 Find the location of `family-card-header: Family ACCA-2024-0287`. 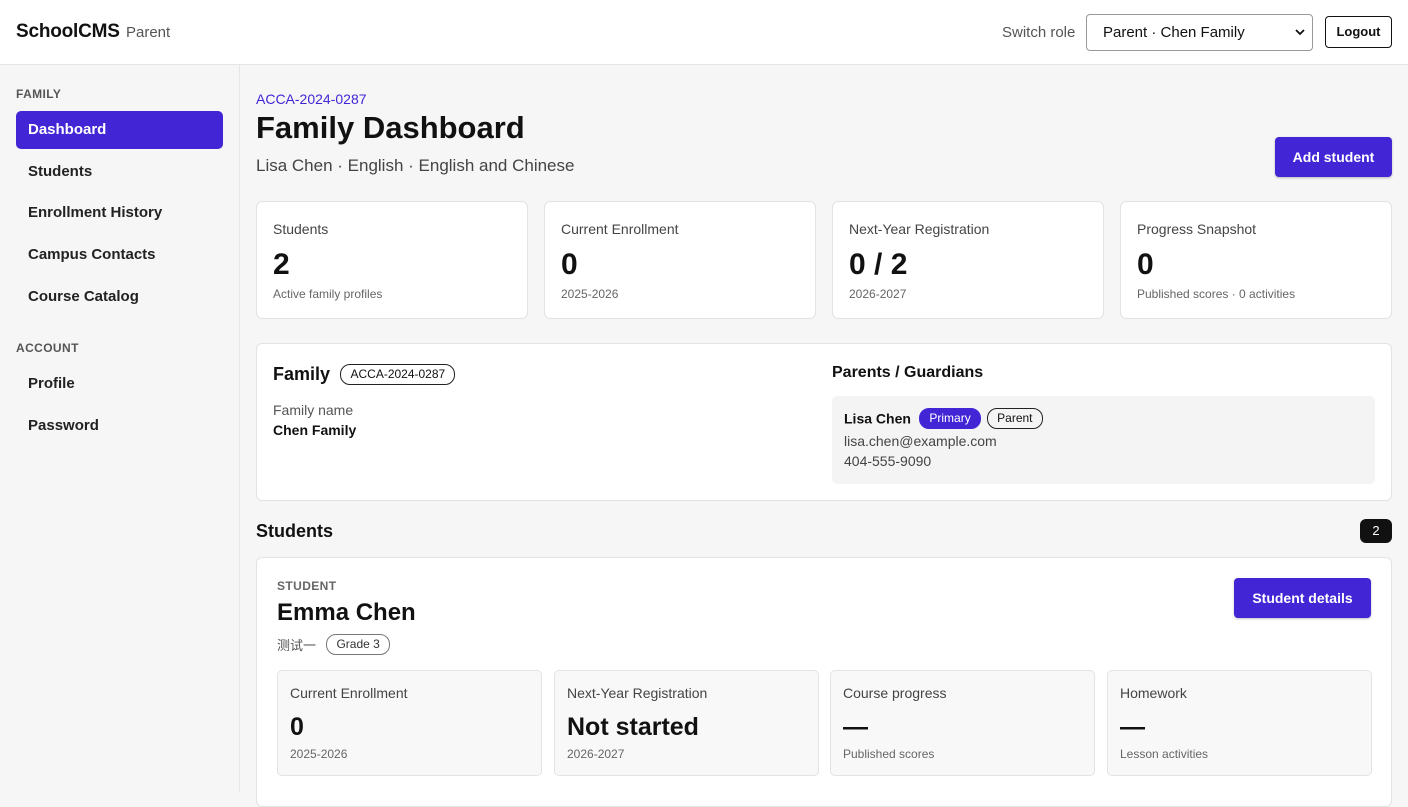

family-card-header: Family ACCA-2024-0287 is located at coordinates (364, 374).